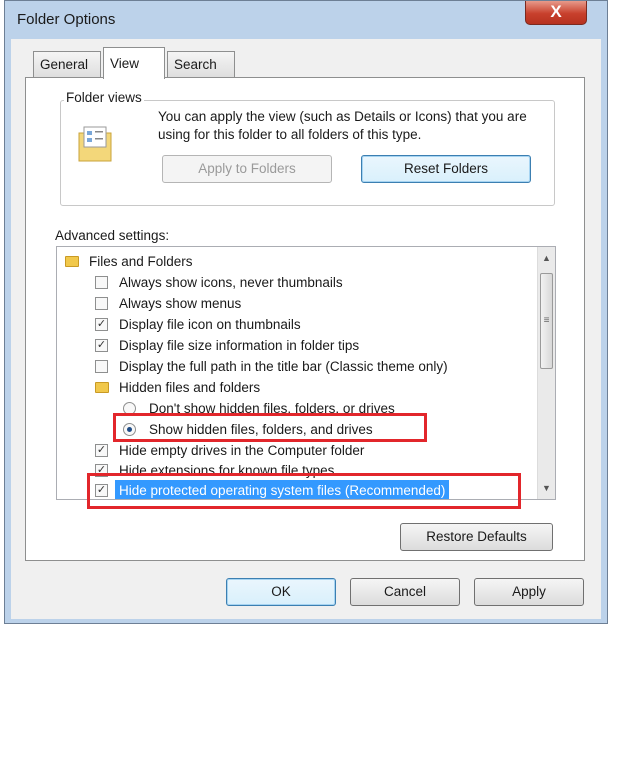  Describe the element at coordinates (66, 19) in the screenshot. I see `window-title: Folder Options` at that location.